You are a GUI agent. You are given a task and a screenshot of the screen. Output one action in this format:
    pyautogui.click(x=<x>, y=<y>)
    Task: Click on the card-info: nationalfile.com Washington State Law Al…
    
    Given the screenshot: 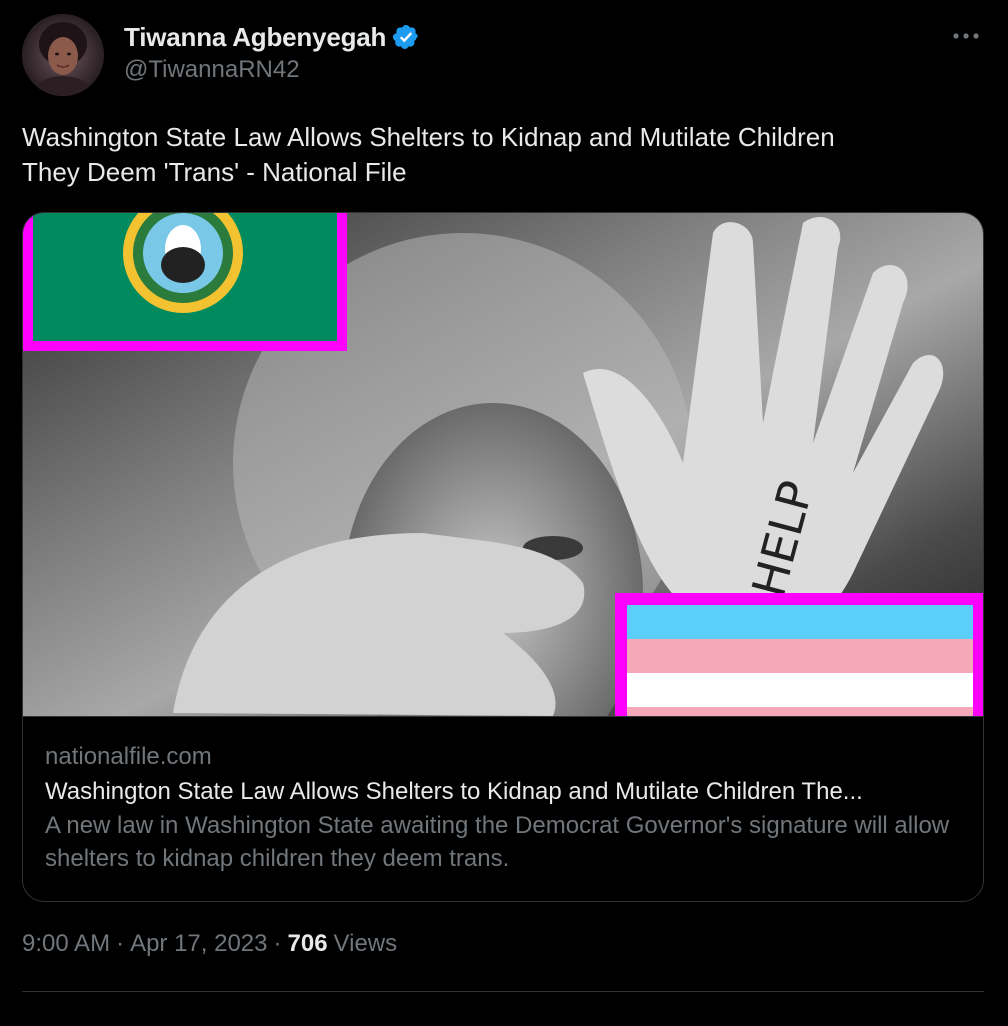 What is the action you would take?
    pyautogui.click(x=503, y=796)
    